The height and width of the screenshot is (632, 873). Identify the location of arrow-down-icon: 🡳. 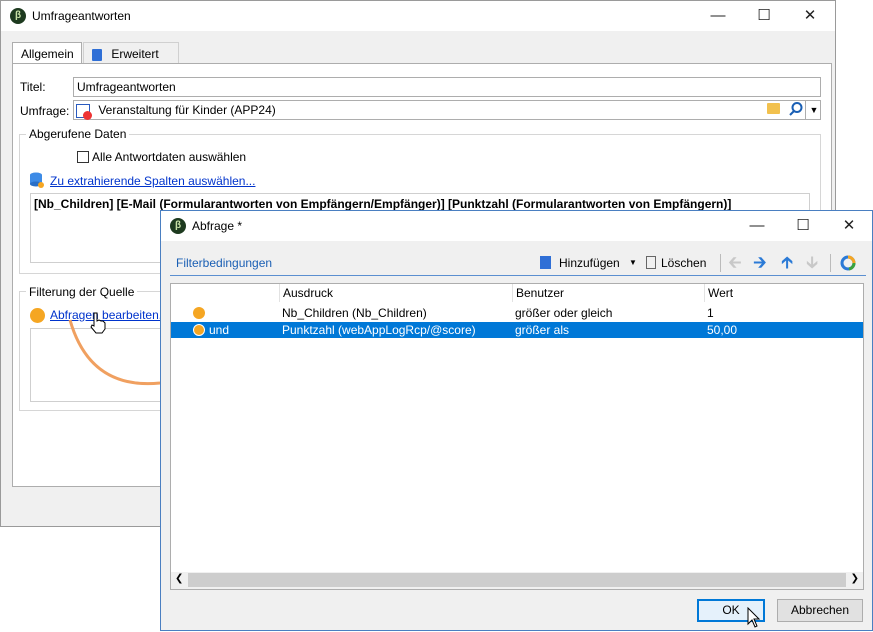
(812, 263).